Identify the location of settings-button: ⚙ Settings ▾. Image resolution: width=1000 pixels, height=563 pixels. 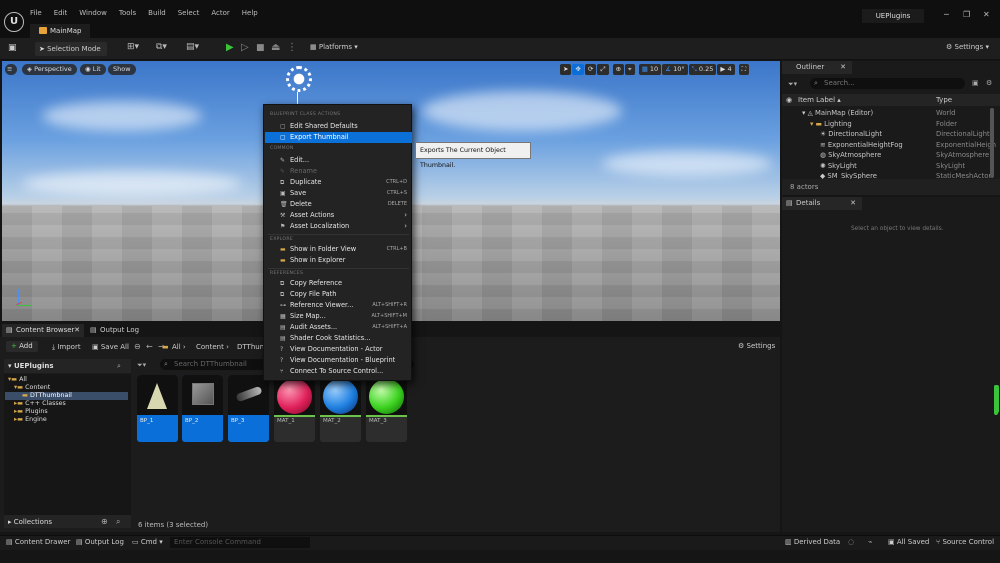
(967, 47).